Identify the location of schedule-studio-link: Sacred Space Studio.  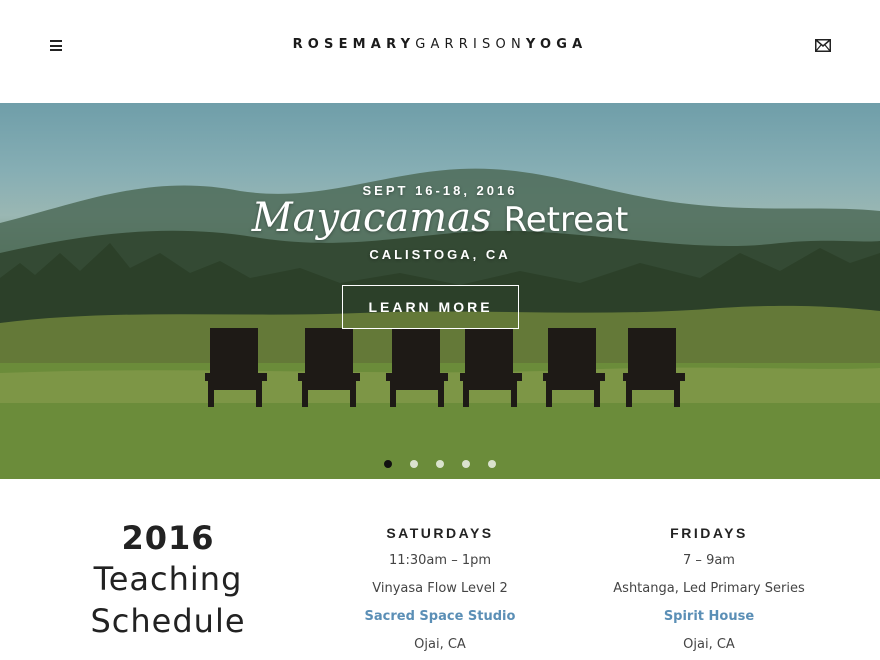
(440, 622).